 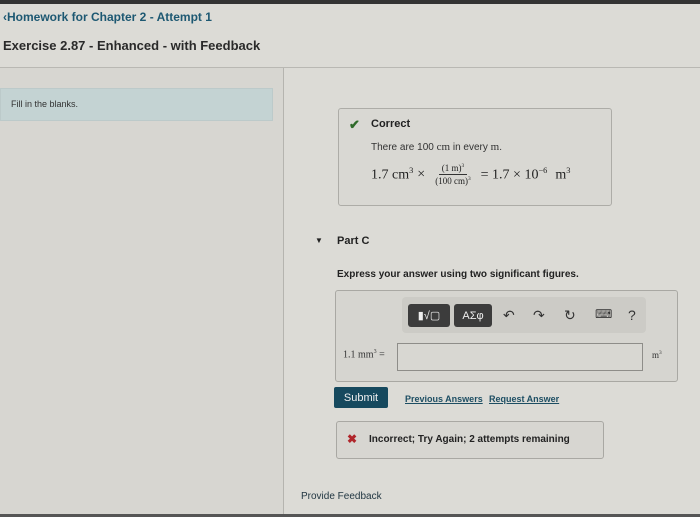 What do you see at coordinates (391, 124) in the screenshot?
I see `correct-status: Correct` at bounding box center [391, 124].